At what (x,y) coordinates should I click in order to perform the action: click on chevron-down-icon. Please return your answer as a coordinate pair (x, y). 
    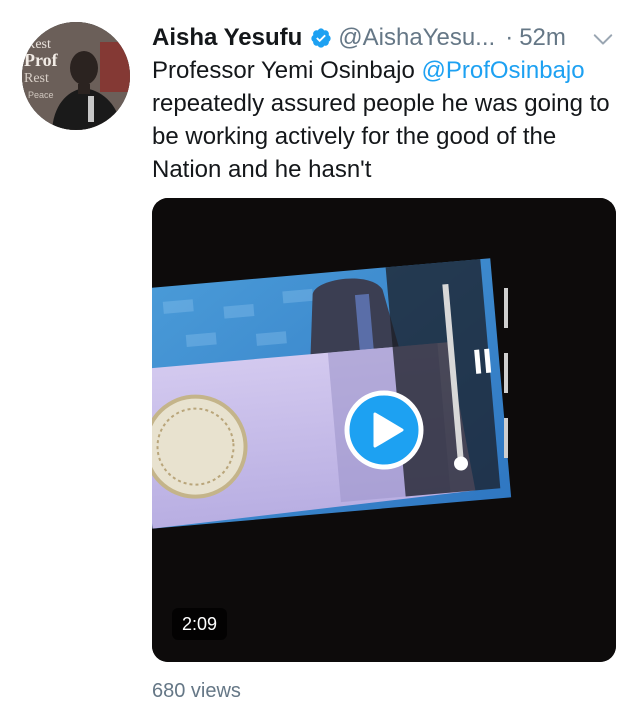
    Looking at the image, I should click on (603, 39).